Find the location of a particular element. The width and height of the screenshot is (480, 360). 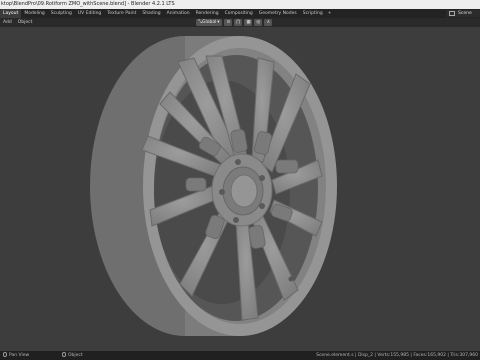

grid-icon: ▦ is located at coordinates (248, 22).